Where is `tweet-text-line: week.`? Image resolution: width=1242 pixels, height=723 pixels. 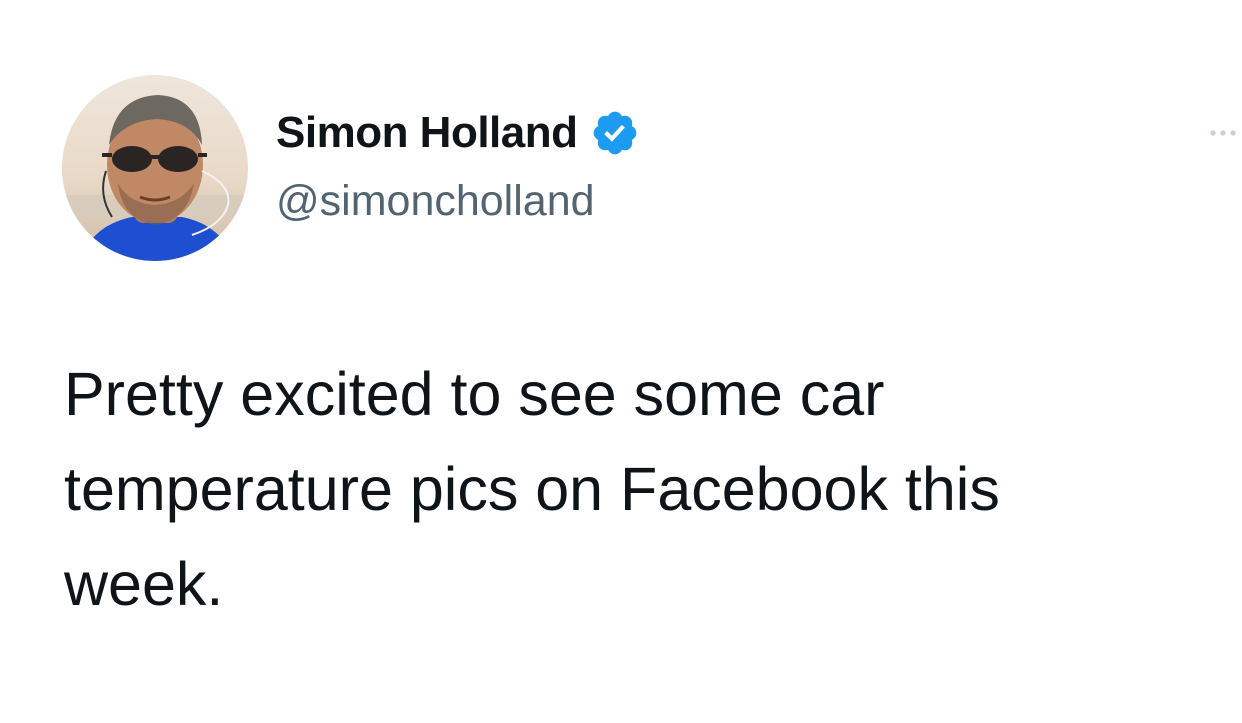
tweet-text-line: week. is located at coordinates (144, 584).